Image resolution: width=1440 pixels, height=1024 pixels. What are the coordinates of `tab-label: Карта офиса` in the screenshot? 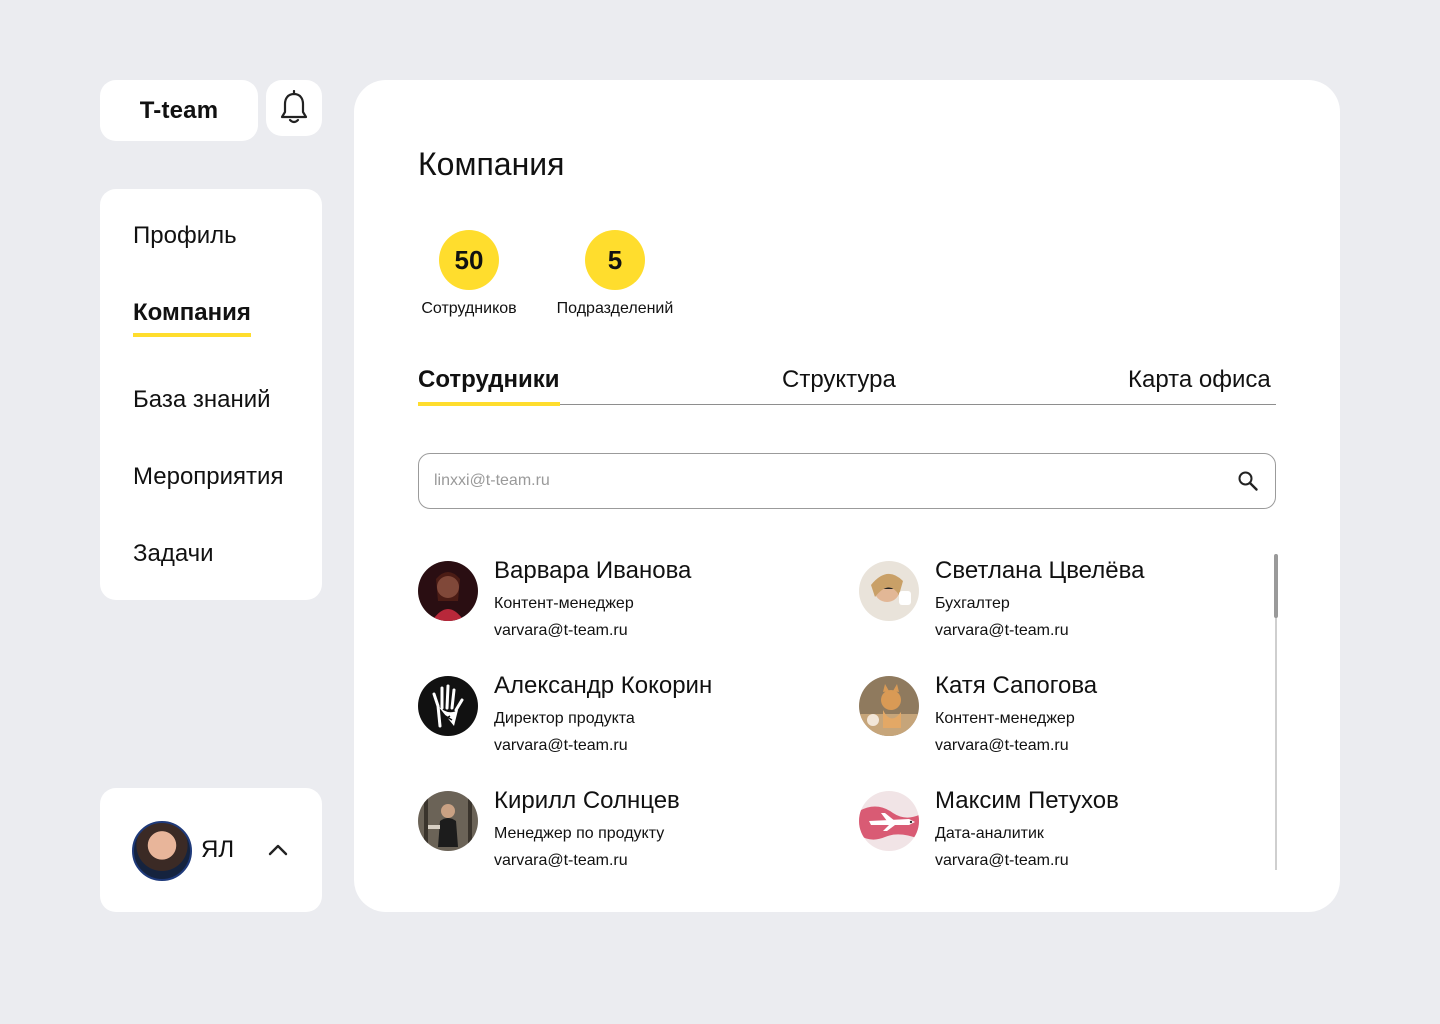 It's located at (1199, 379).